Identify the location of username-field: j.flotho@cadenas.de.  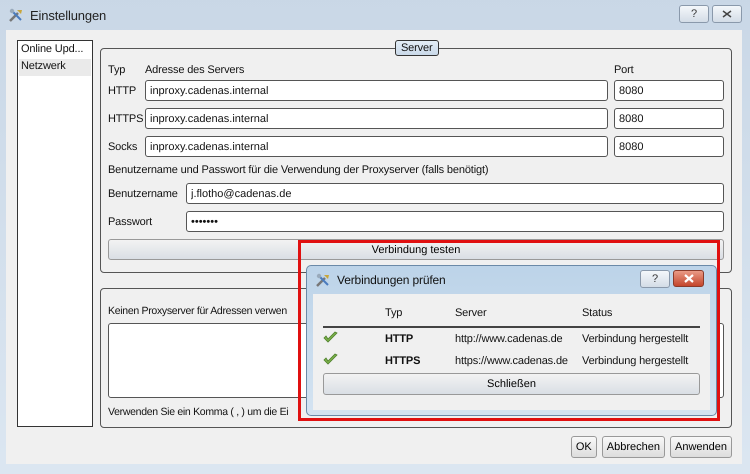
(455, 193).